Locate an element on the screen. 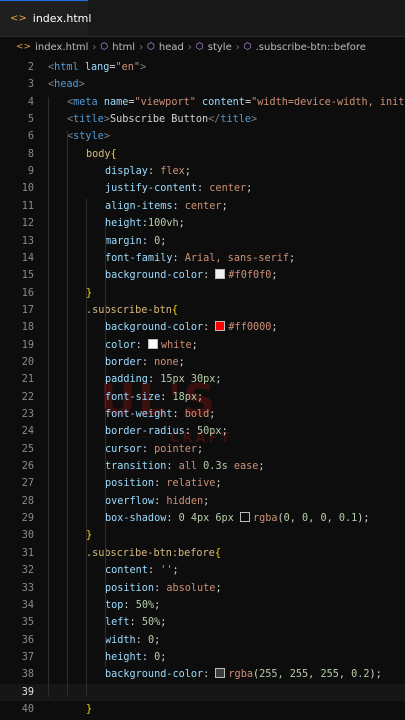 This screenshot has width=405, height=720. code-line: 12 height:100vh; is located at coordinates (202, 223).